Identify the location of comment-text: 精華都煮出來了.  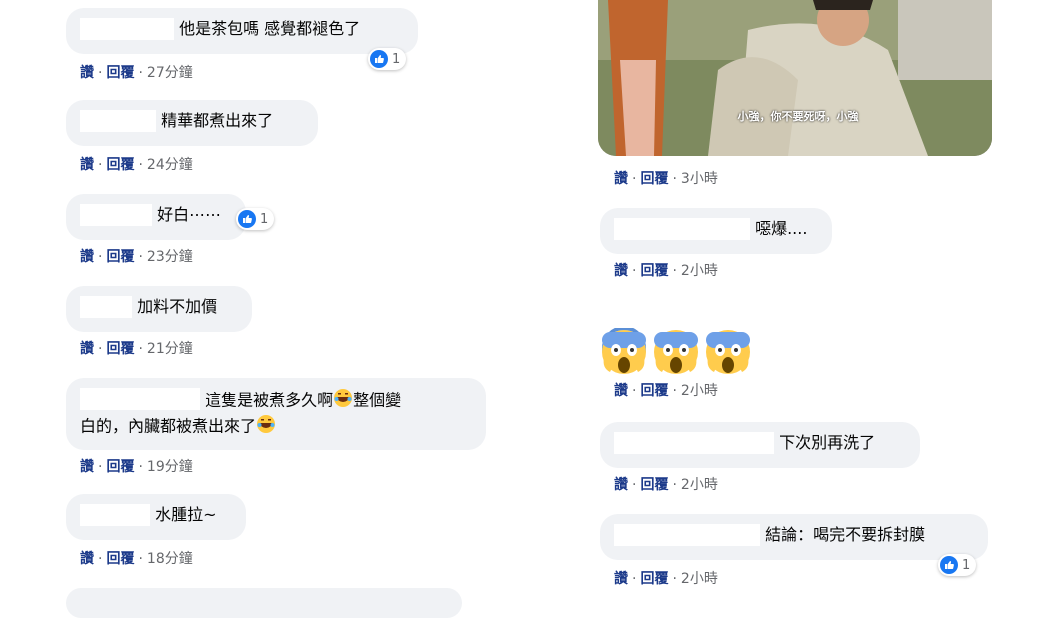
(217, 120).